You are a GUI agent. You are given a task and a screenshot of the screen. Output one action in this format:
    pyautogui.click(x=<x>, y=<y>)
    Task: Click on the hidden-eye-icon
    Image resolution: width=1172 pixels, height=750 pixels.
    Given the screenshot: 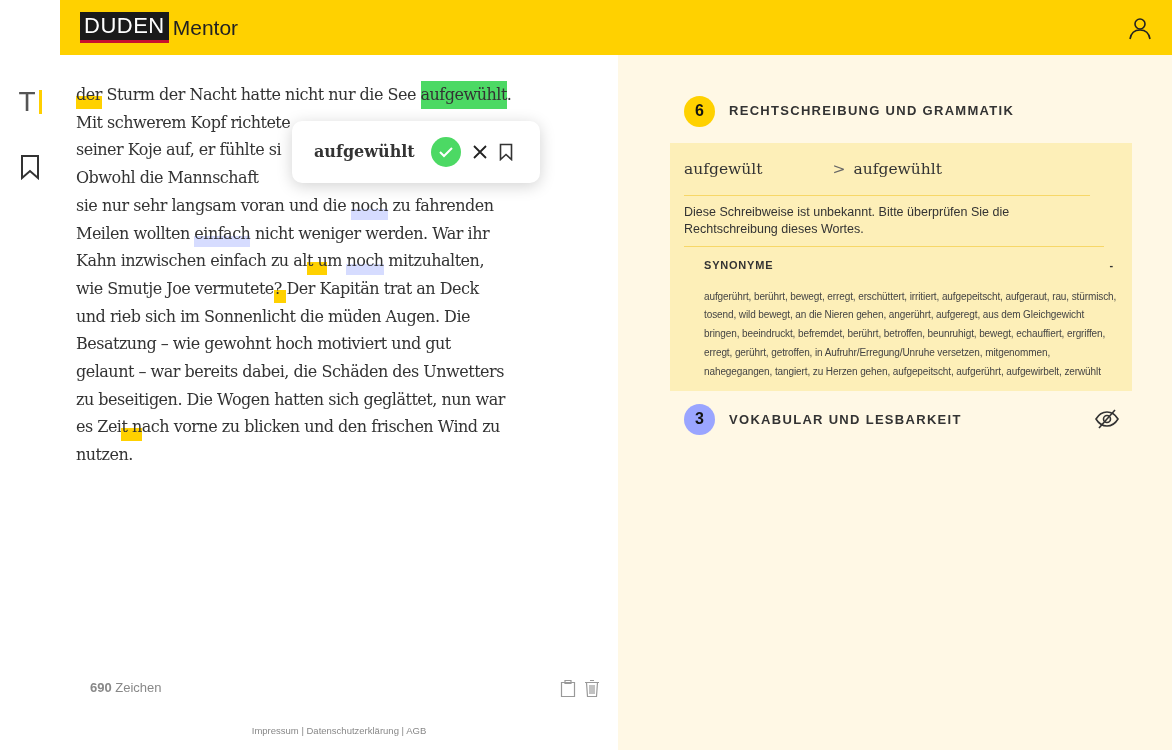 What is the action you would take?
    pyautogui.click(x=1107, y=419)
    